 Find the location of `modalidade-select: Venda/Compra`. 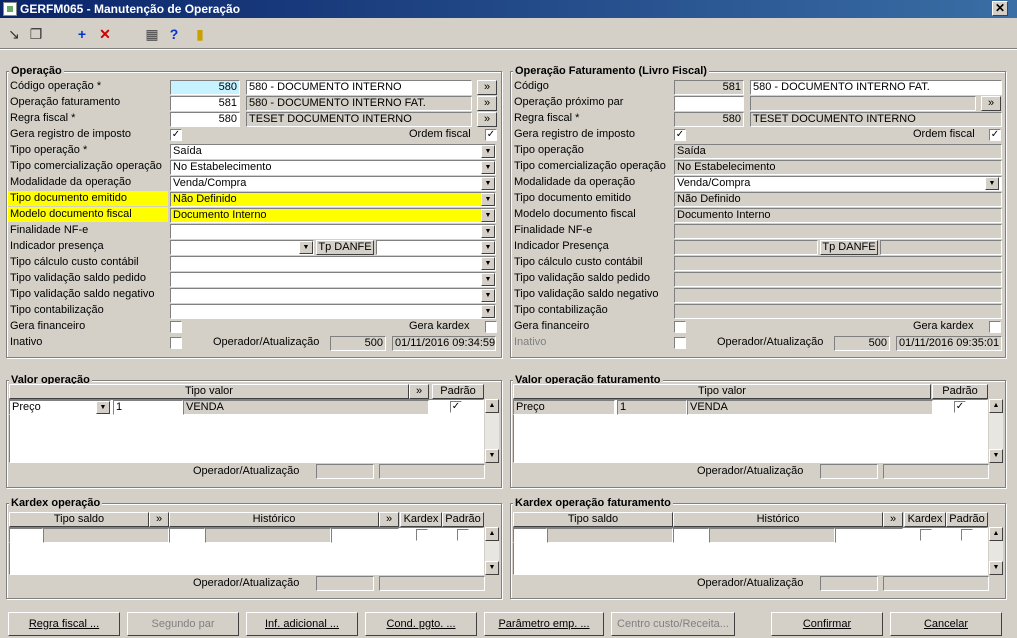

modalidade-select: Venda/Compra is located at coordinates (333, 183).